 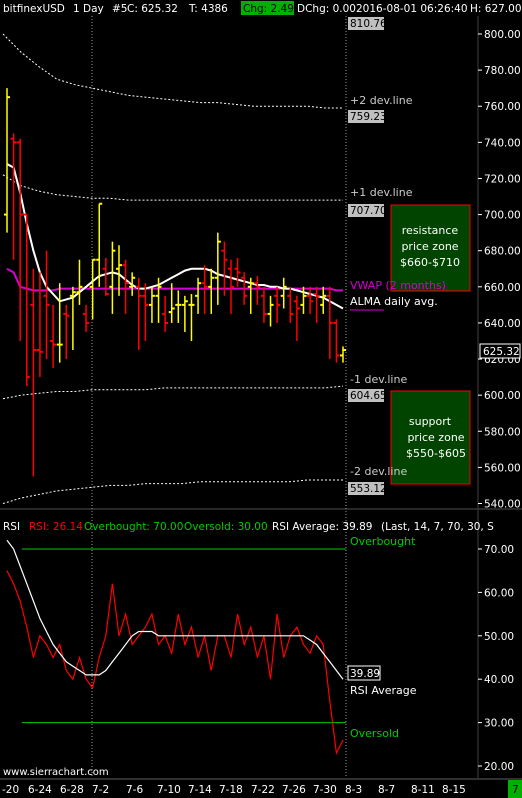 I want to click on price-tick-label: 560.00, so click(x=502, y=468).